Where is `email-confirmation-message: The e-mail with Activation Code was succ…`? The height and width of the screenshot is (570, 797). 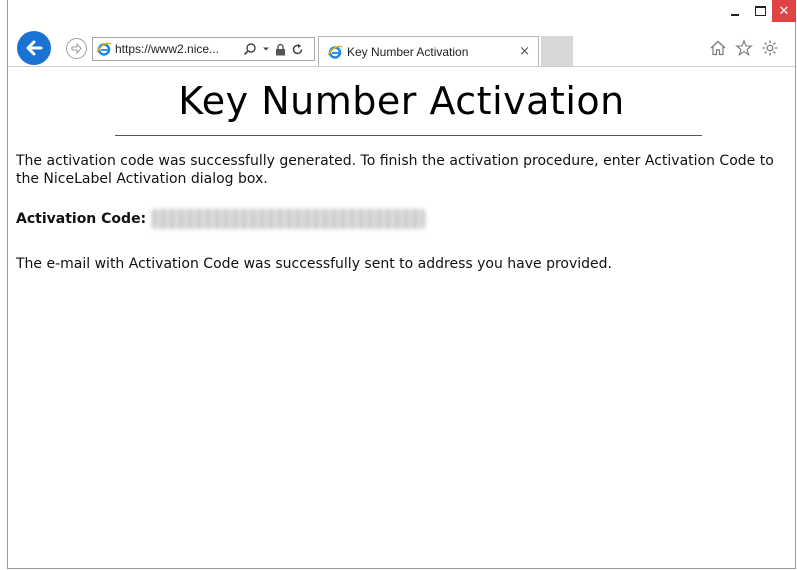 email-confirmation-message: The e-mail with Activation Code was succ… is located at coordinates (314, 264).